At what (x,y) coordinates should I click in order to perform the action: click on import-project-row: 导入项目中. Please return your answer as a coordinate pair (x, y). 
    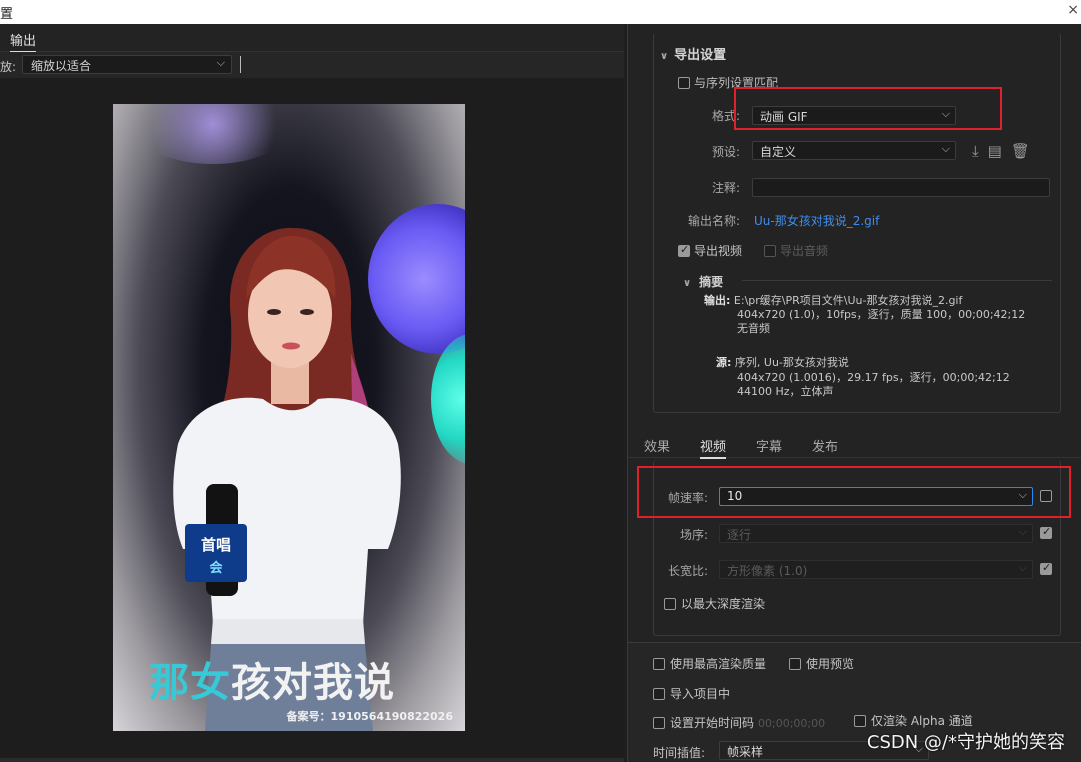
    Looking at the image, I should click on (691, 693).